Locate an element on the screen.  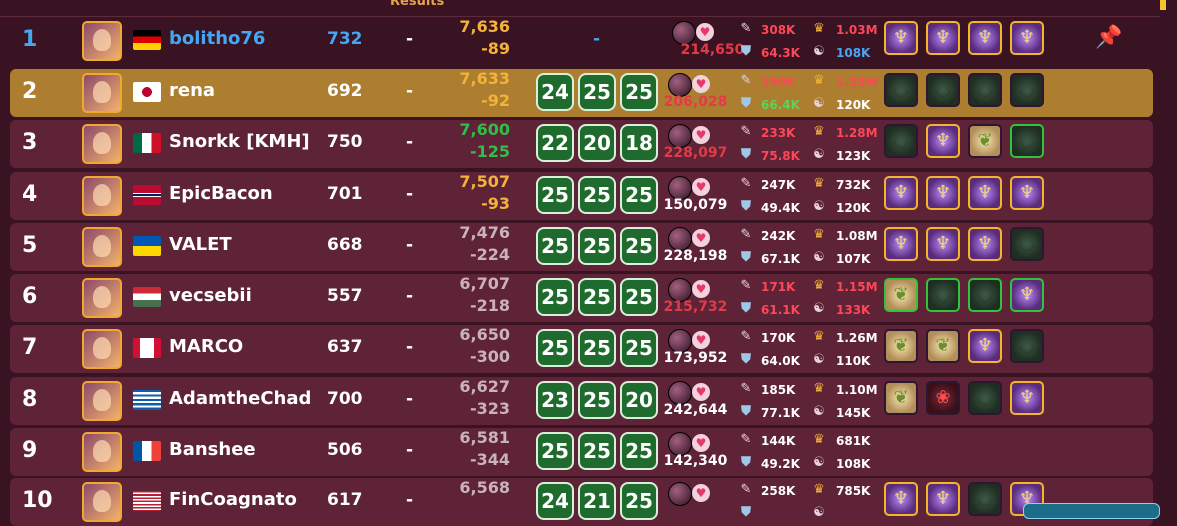
harmony-icon: ☯ is located at coordinates (819, 359).